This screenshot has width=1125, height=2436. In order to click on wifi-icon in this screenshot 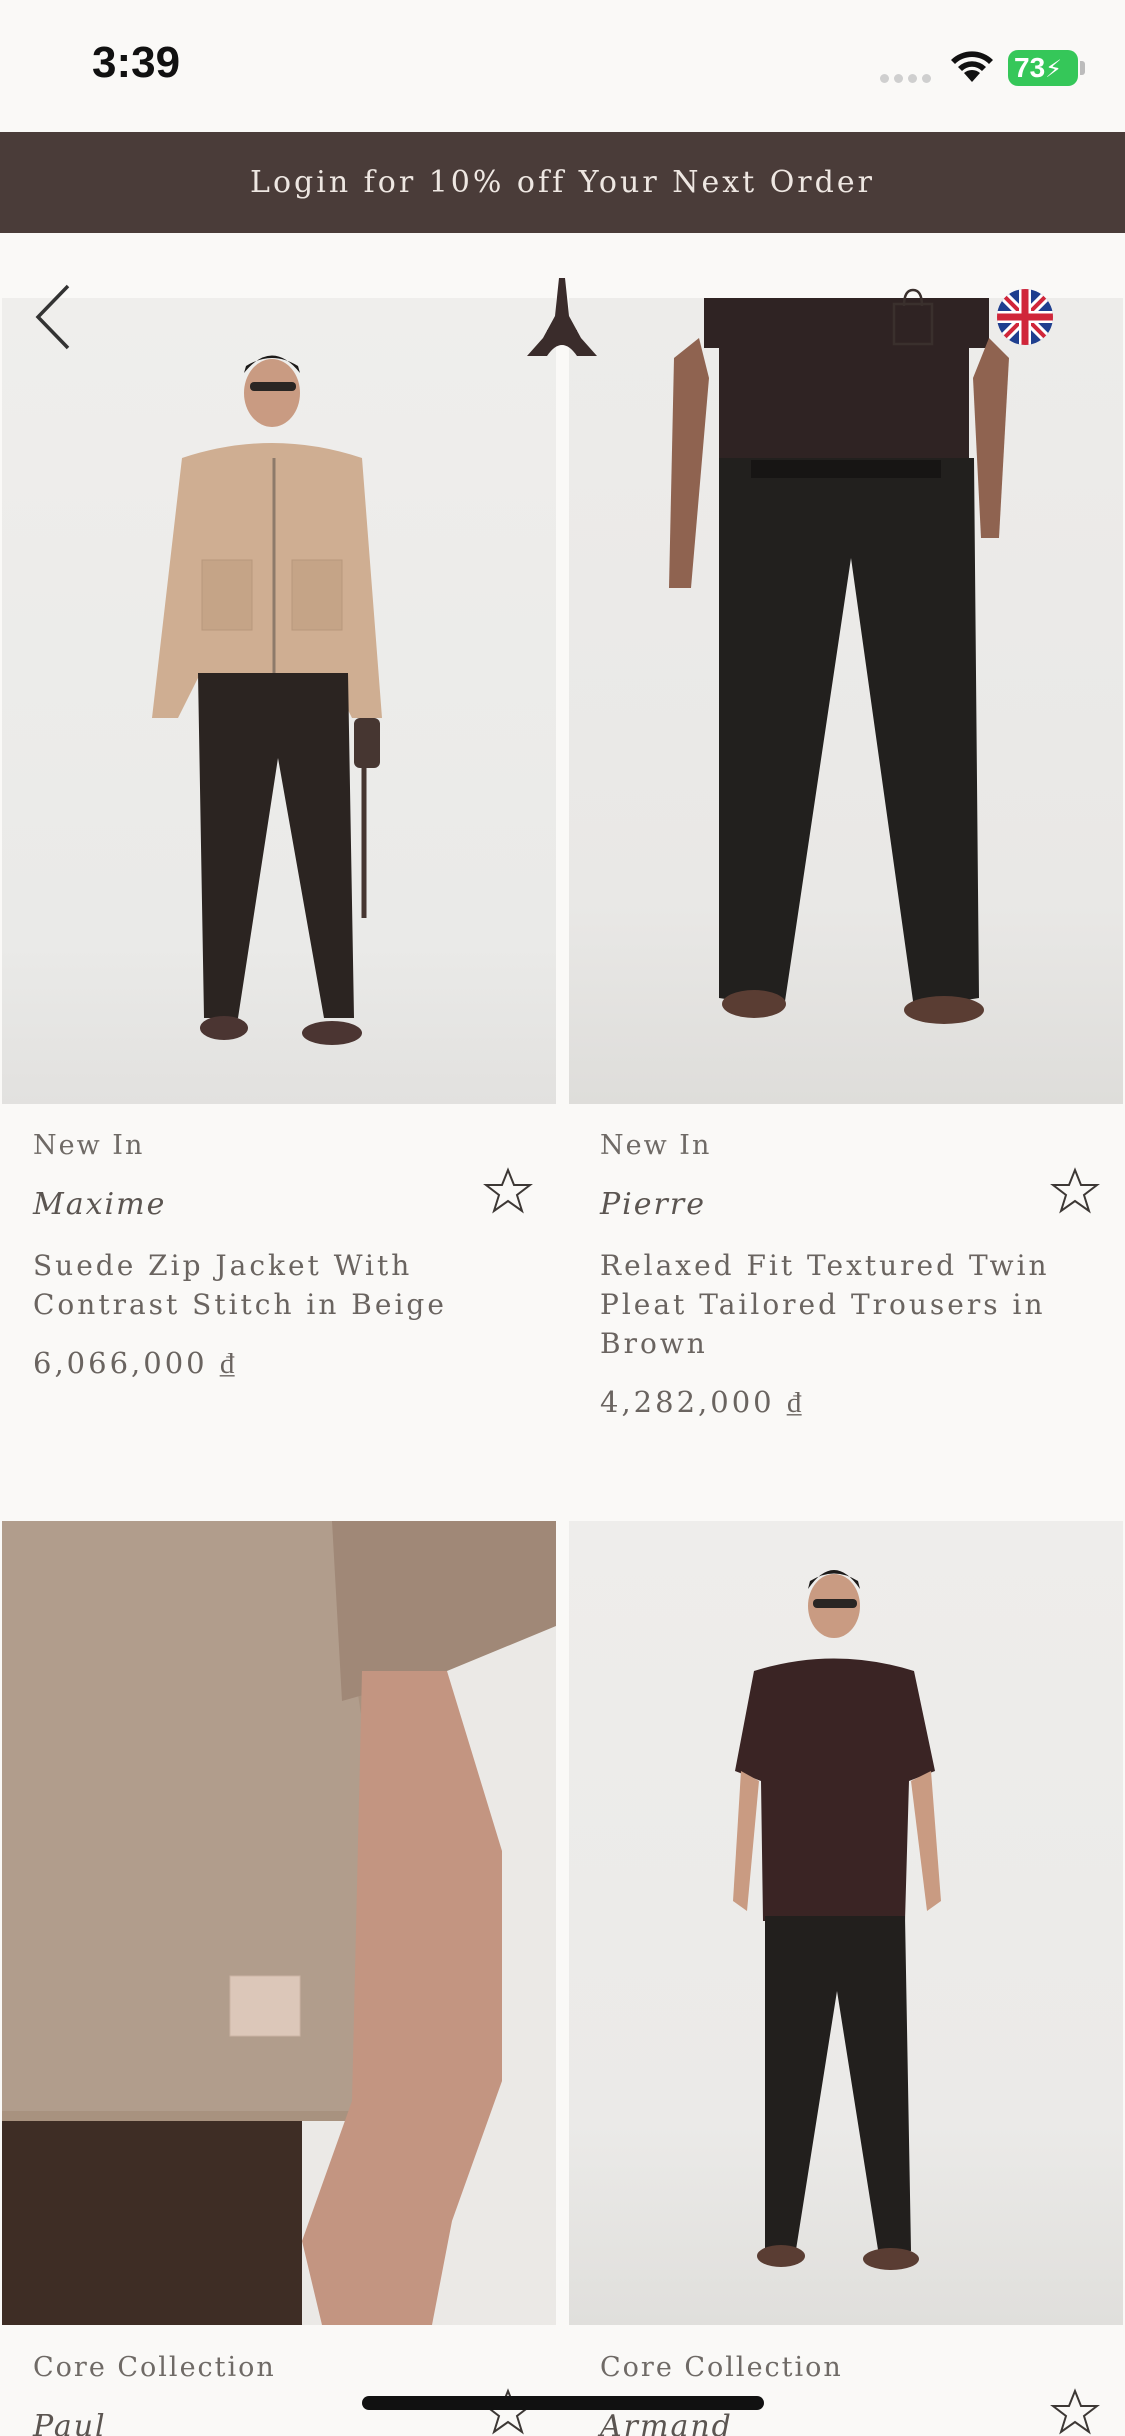, I will do `click(972, 66)`.